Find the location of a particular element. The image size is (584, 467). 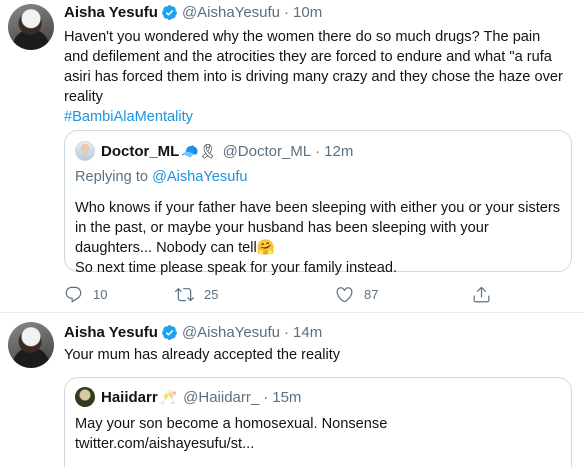

like-button: 87 is located at coordinates (356, 294).